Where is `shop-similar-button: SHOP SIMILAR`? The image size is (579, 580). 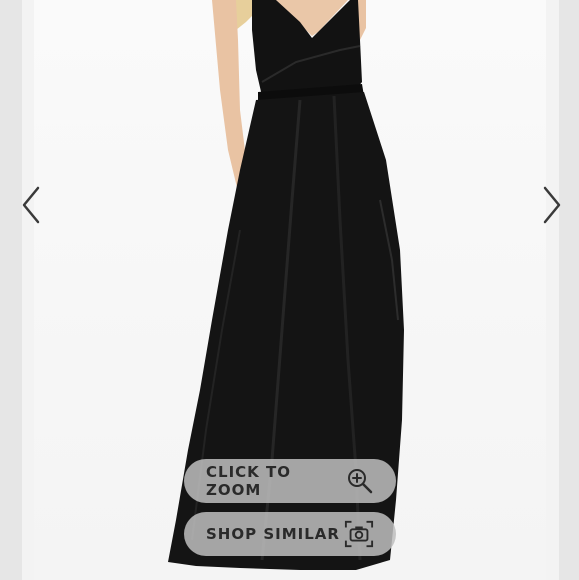 shop-similar-button: SHOP SIMILAR is located at coordinates (290, 534).